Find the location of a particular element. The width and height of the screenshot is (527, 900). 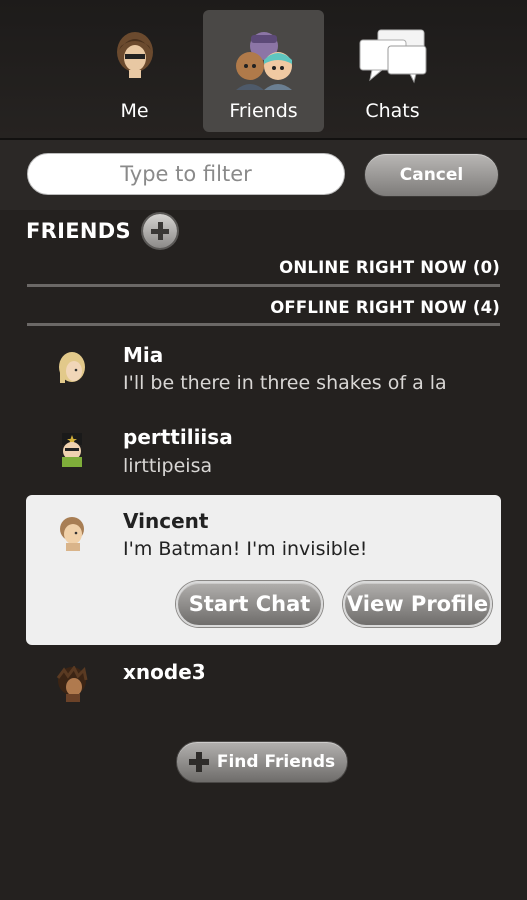

start-chat-button: Start Chat is located at coordinates (249, 604).